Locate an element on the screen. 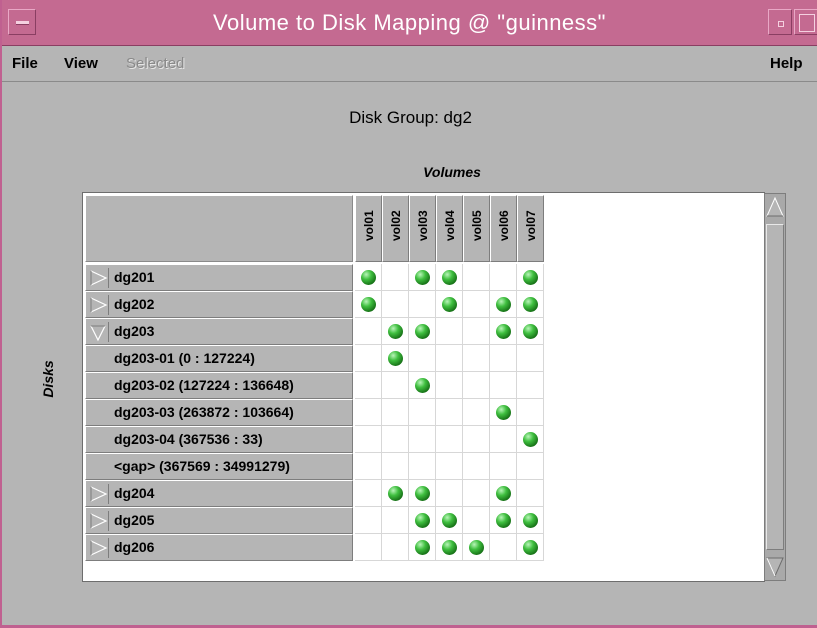  volume-header-vol02: vol02 is located at coordinates (395, 228).